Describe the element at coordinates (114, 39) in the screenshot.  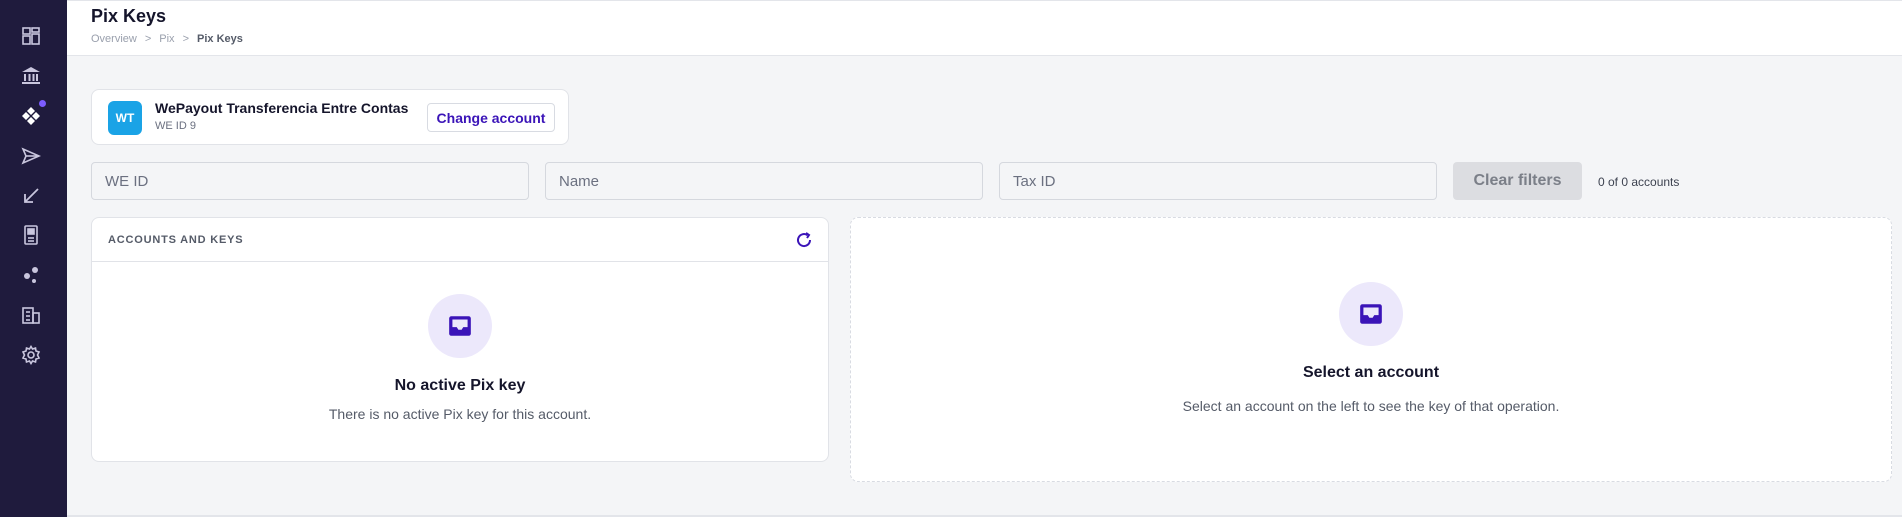
I see `breadcrumb-overview: Overview` at that location.